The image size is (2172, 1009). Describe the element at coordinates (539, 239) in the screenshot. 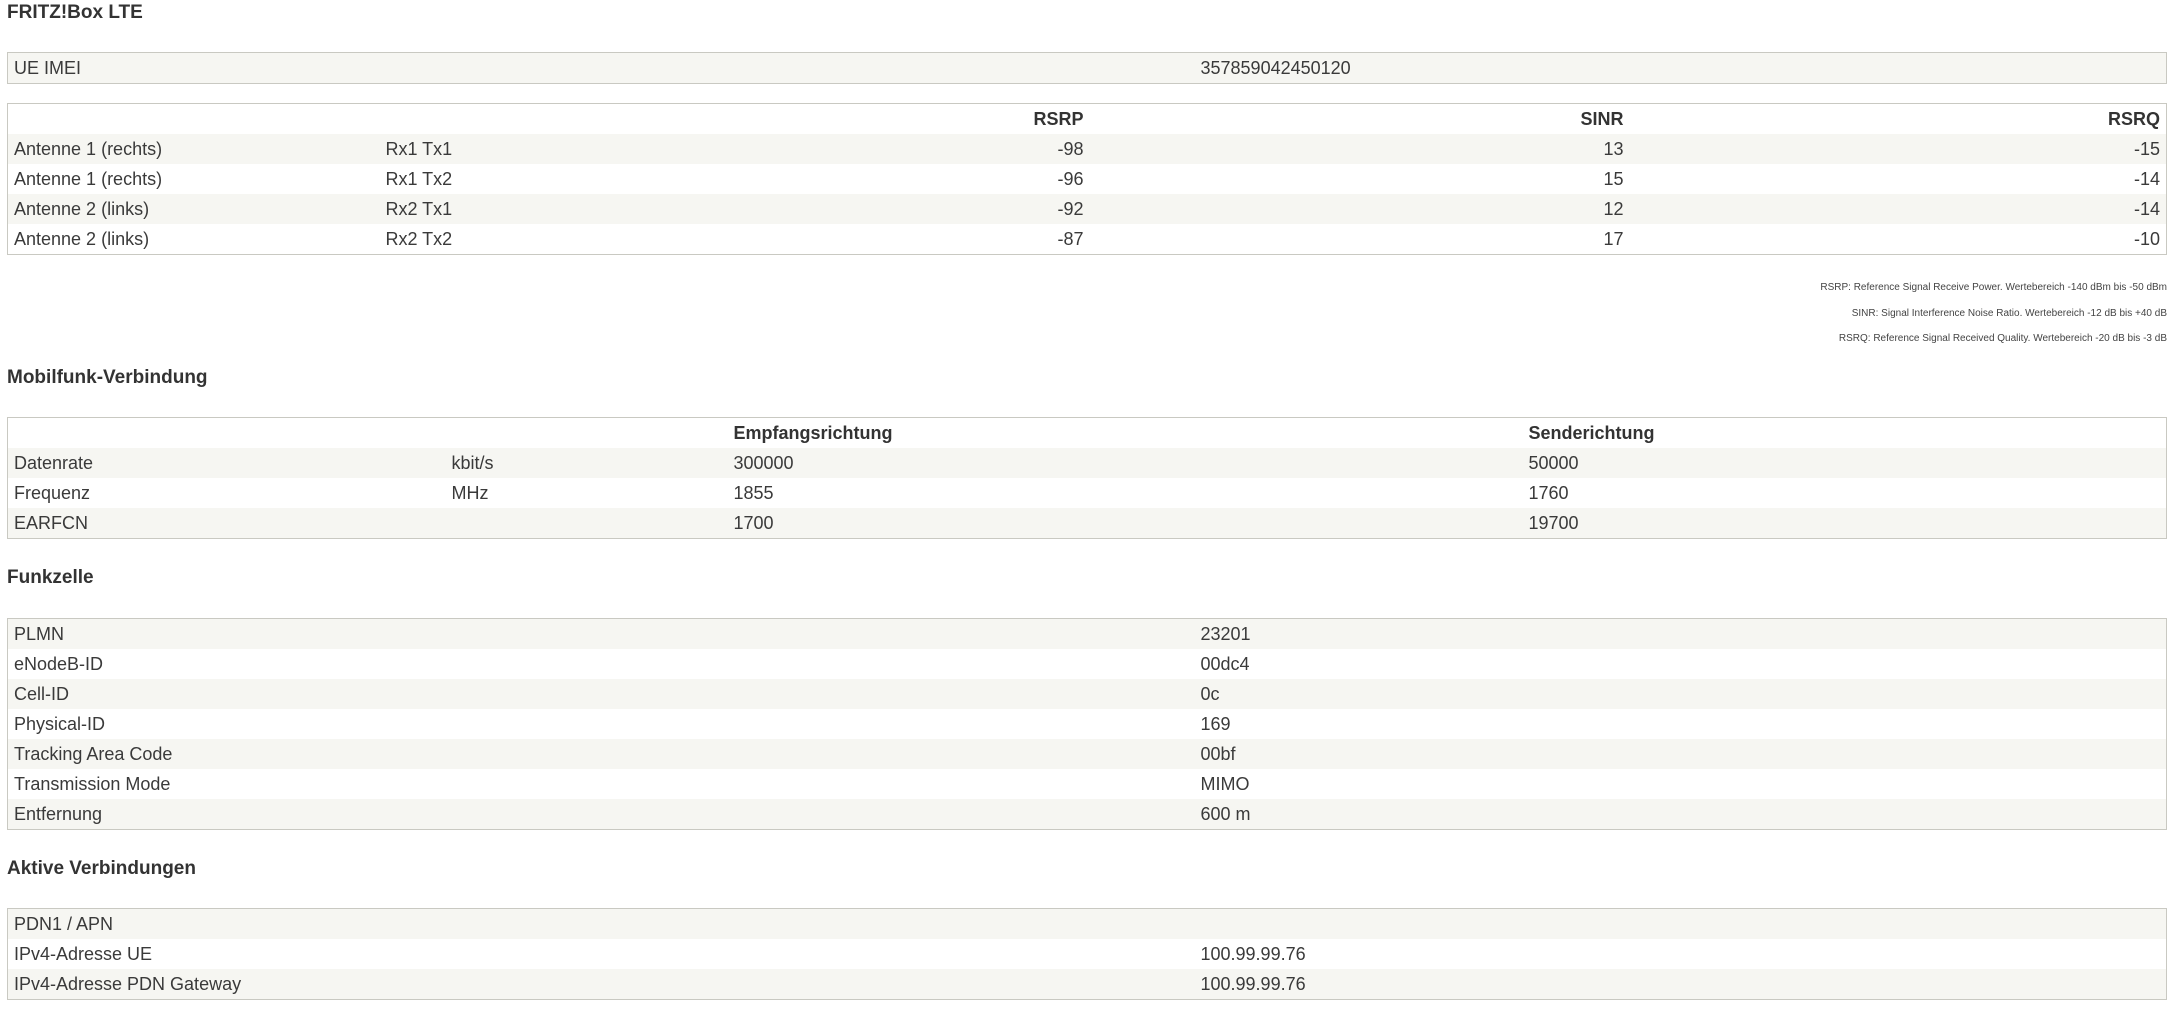

I see `antenna-path: Rx2 Tx2` at that location.